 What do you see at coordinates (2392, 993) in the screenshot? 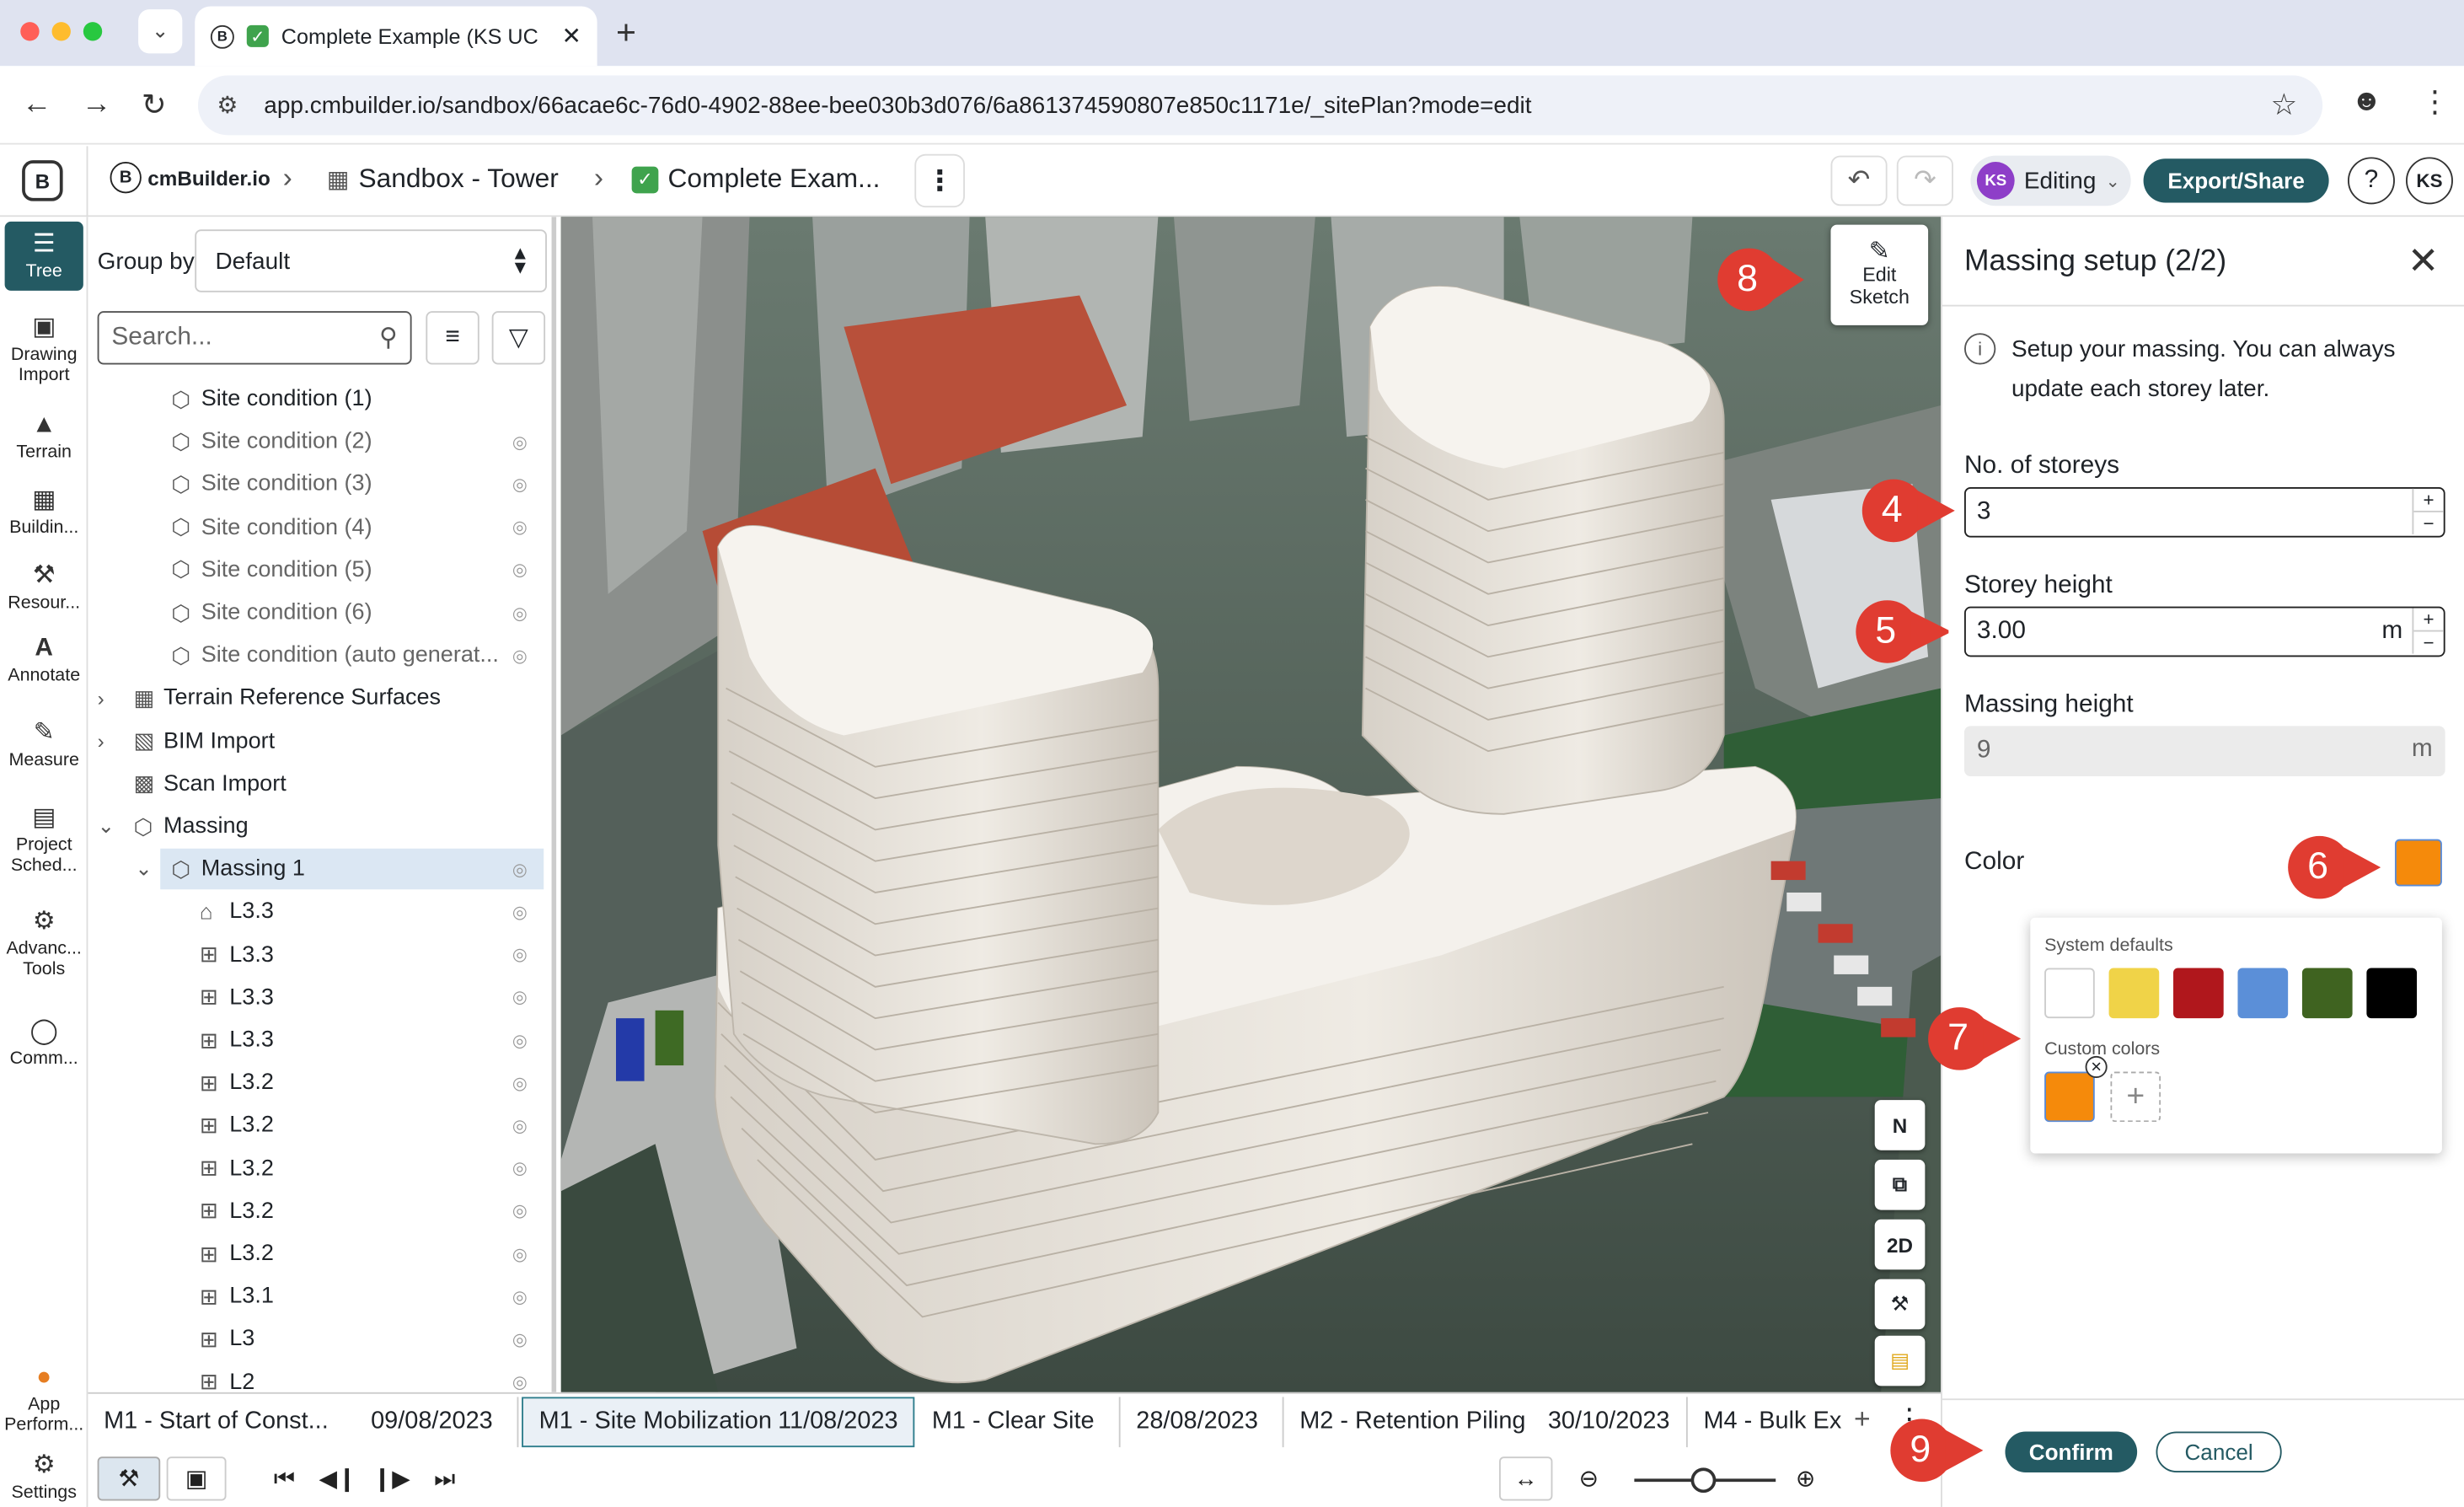
I see `color-swatch-black` at bounding box center [2392, 993].